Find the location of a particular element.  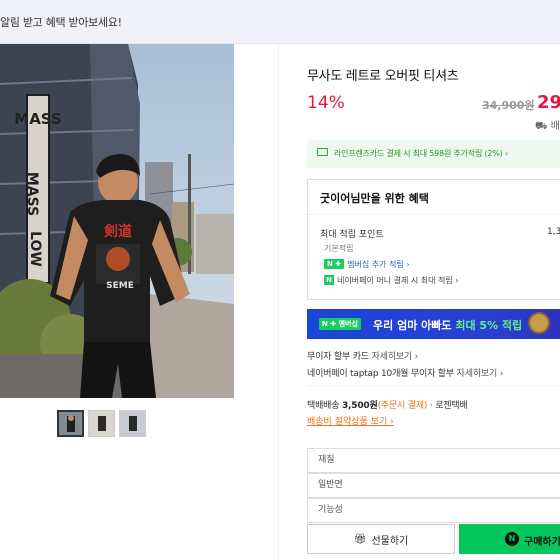

ad-text-highlight: 최대 5% 적립 is located at coordinates (489, 325).